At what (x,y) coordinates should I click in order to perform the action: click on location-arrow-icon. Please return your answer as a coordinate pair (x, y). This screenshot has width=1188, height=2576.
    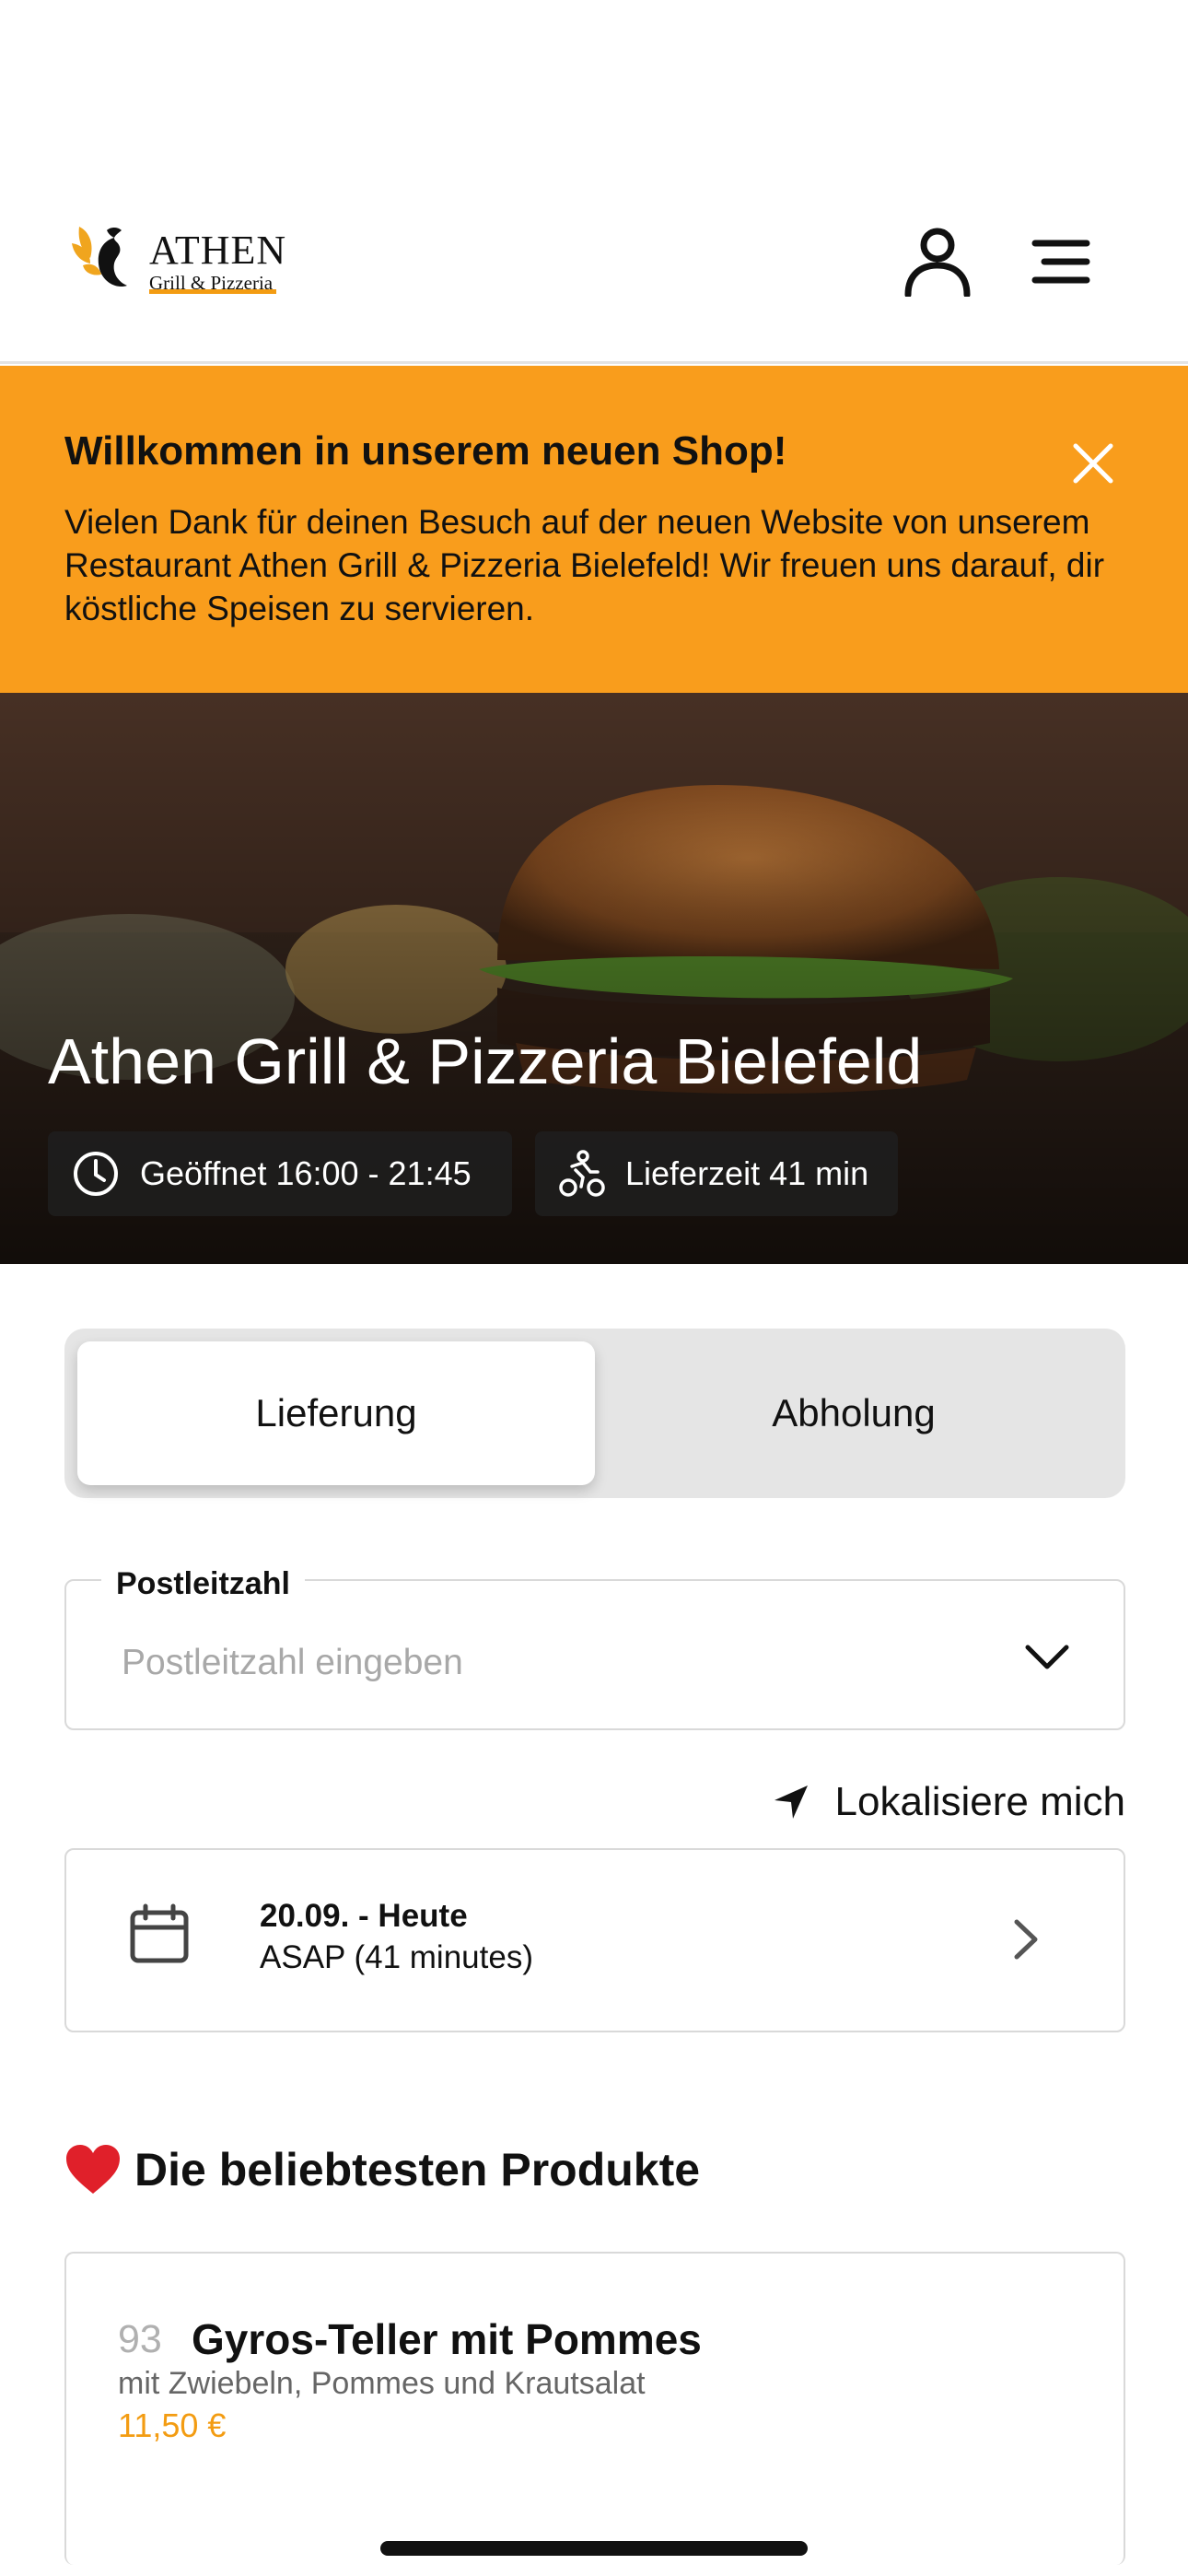
    Looking at the image, I should click on (791, 1802).